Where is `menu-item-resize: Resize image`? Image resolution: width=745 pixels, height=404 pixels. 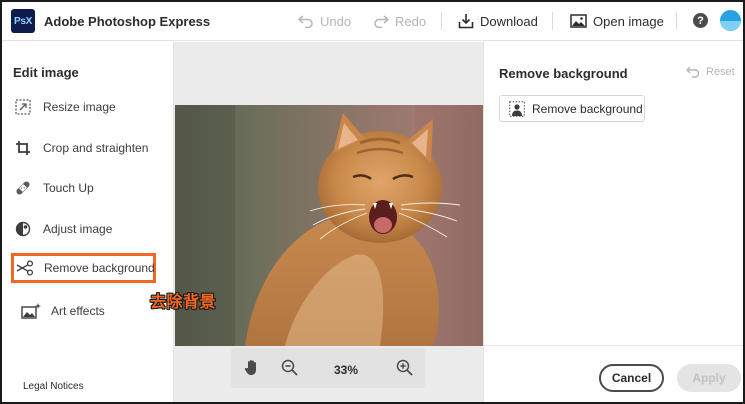 menu-item-resize: Resize image is located at coordinates (64, 107).